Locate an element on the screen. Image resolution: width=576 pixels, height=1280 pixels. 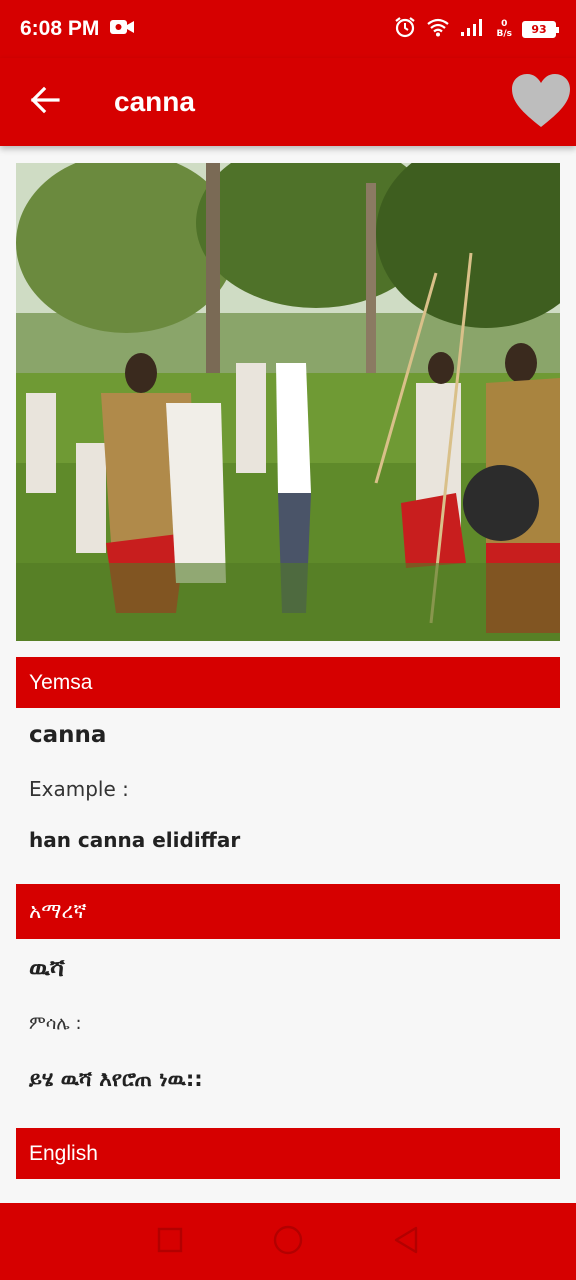
section-header-english: English is located at coordinates (288, 1153).